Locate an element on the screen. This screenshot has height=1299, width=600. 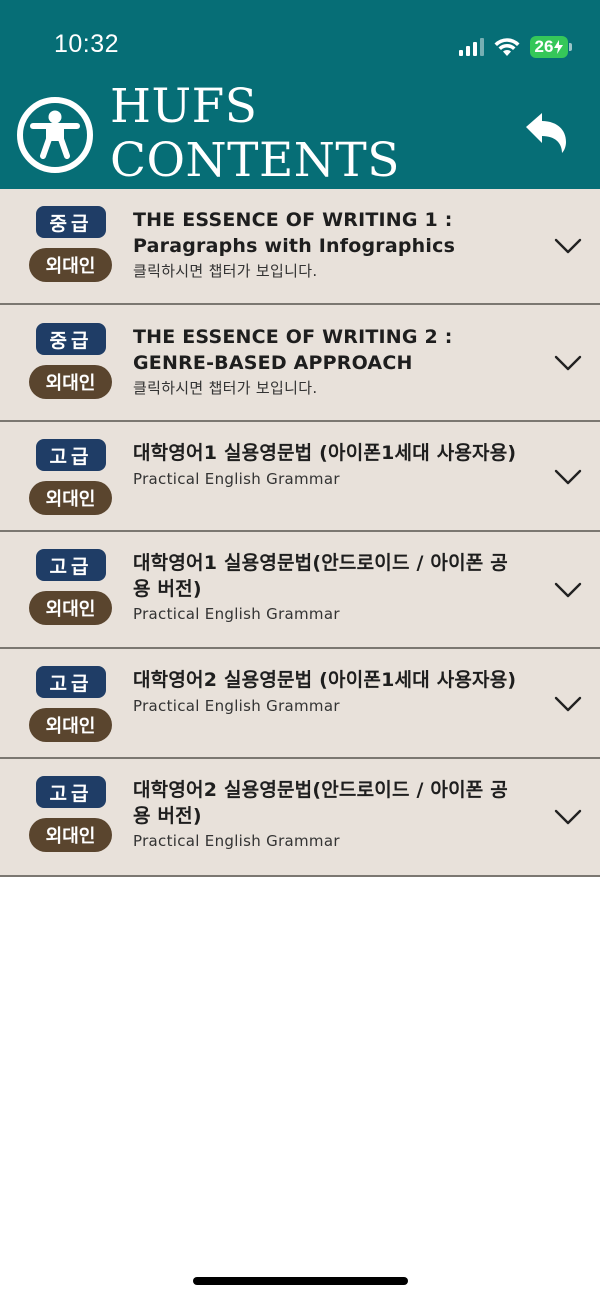
app-title-line1: HUFS is located at coordinates (184, 106).